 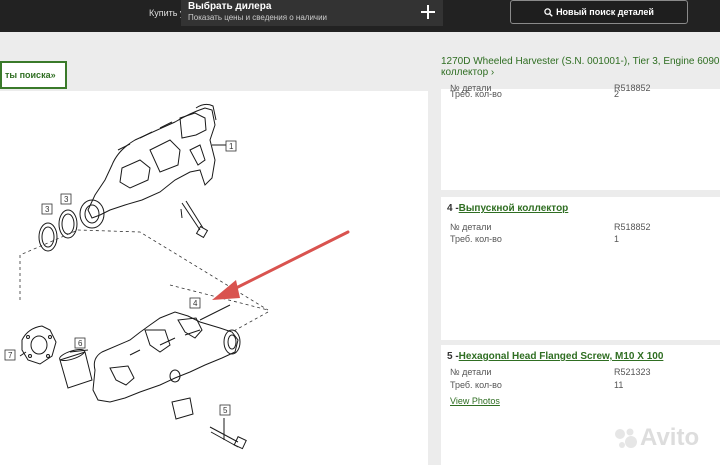 I want to click on callout-label: 5, so click(x=225, y=410).